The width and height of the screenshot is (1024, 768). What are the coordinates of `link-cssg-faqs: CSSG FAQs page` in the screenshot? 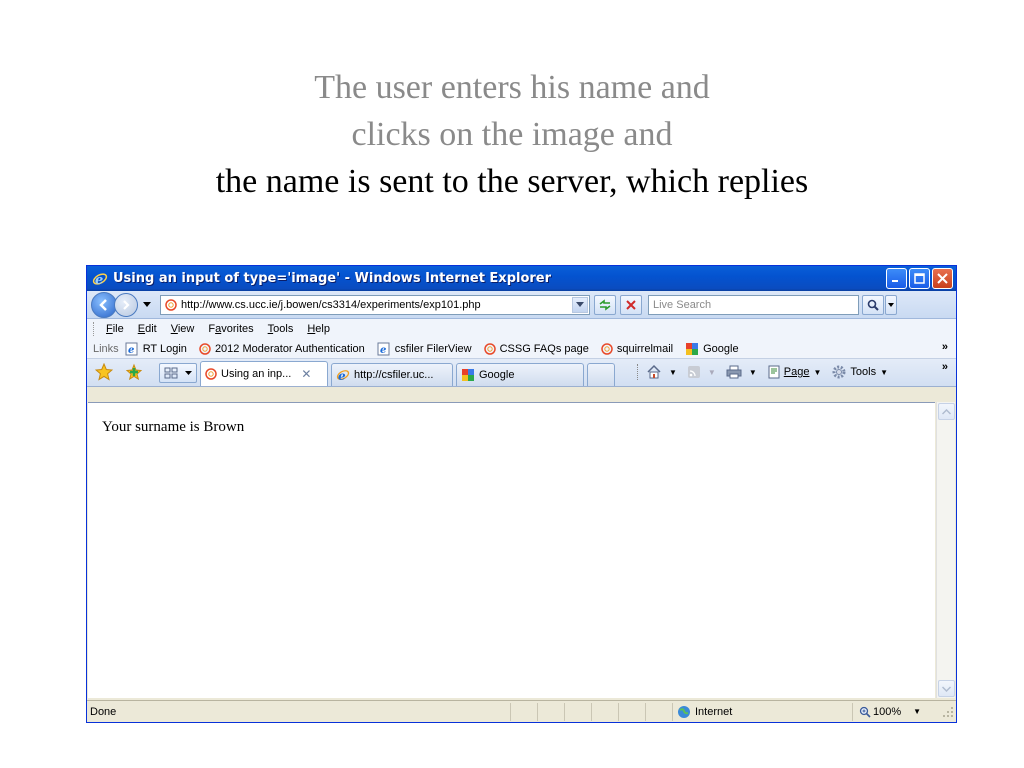 It's located at (536, 349).